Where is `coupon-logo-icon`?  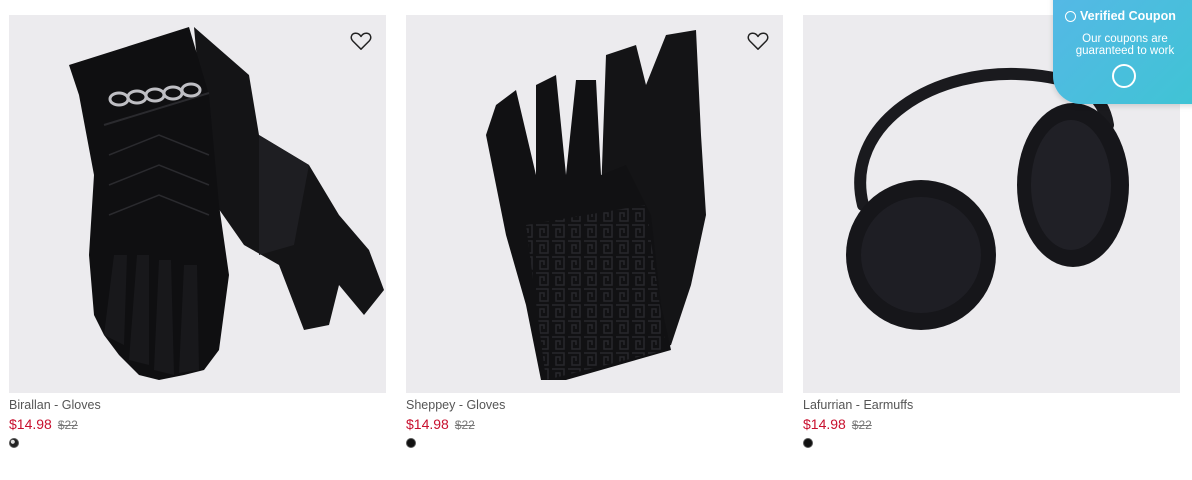
coupon-logo-icon is located at coordinates (1124, 76).